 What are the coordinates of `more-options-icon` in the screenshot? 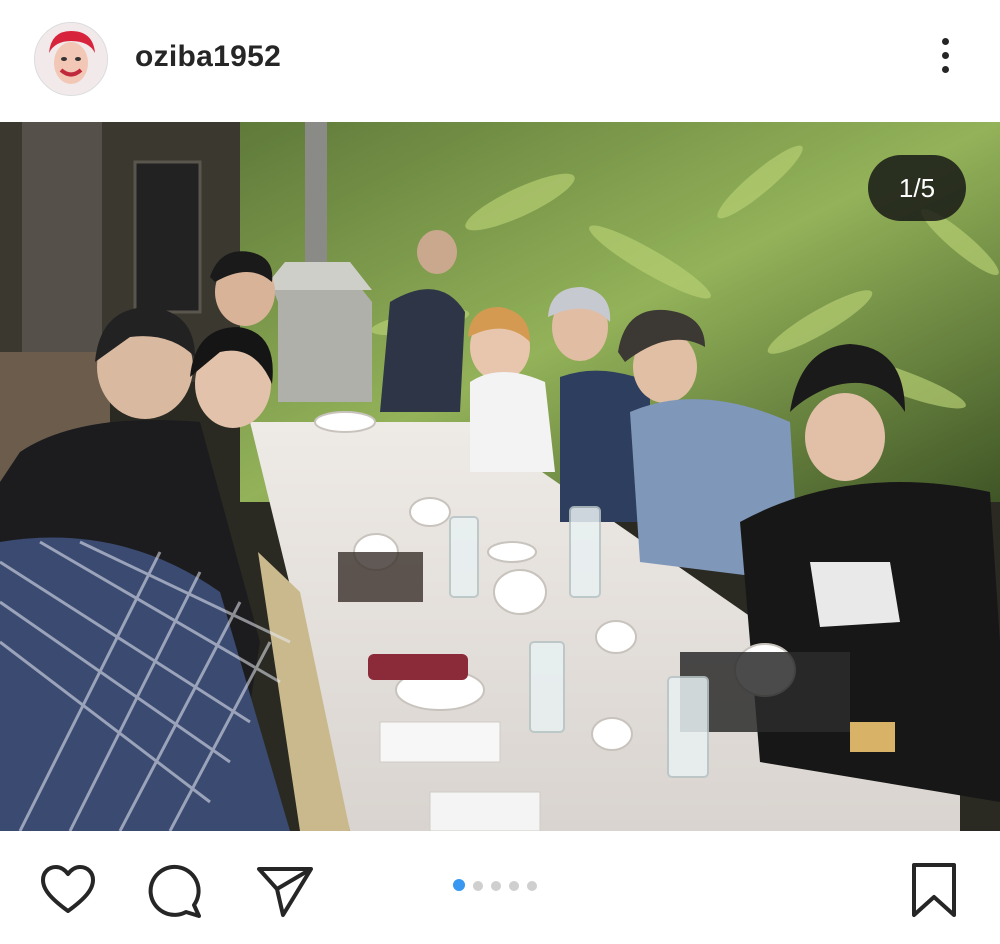 It's located at (945, 60).